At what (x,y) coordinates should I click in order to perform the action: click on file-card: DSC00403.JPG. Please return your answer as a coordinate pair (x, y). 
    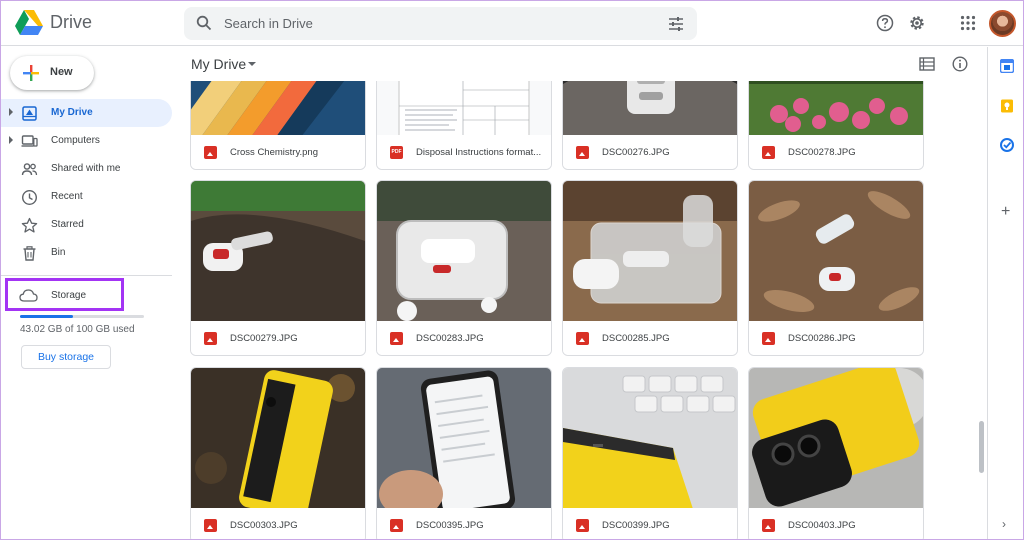
    Looking at the image, I should click on (836, 453).